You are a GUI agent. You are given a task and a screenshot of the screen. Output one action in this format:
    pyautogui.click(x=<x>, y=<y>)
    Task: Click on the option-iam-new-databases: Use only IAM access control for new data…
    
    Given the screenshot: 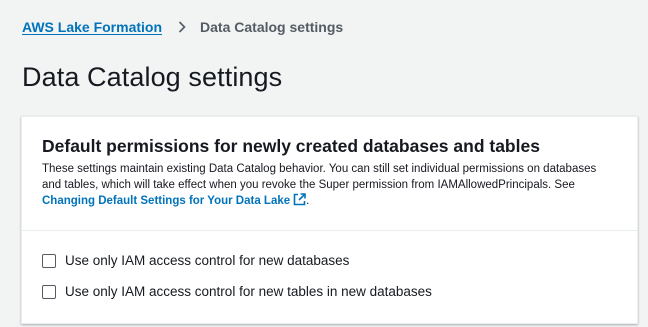 What is the action you would take?
    pyautogui.click(x=329, y=260)
    